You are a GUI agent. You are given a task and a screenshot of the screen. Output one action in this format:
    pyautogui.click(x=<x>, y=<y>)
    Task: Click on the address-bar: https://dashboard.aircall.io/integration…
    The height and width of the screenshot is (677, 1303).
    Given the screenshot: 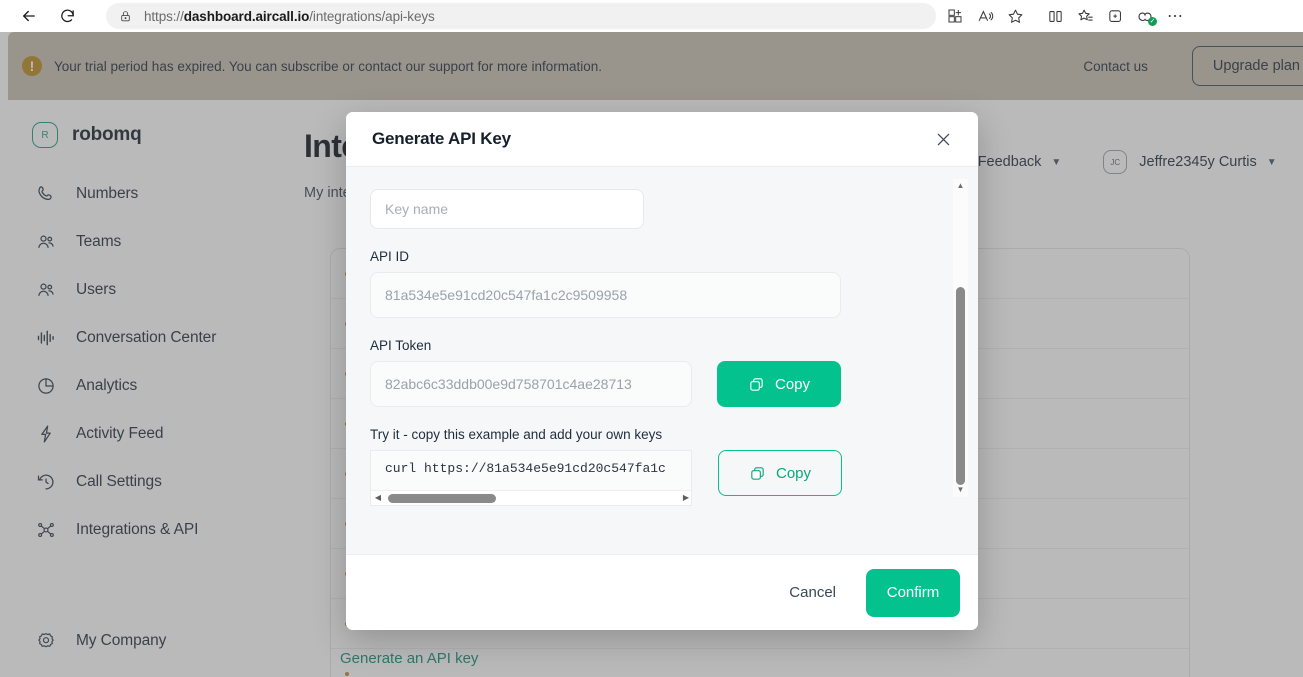 What is the action you would take?
    pyautogui.click(x=521, y=16)
    